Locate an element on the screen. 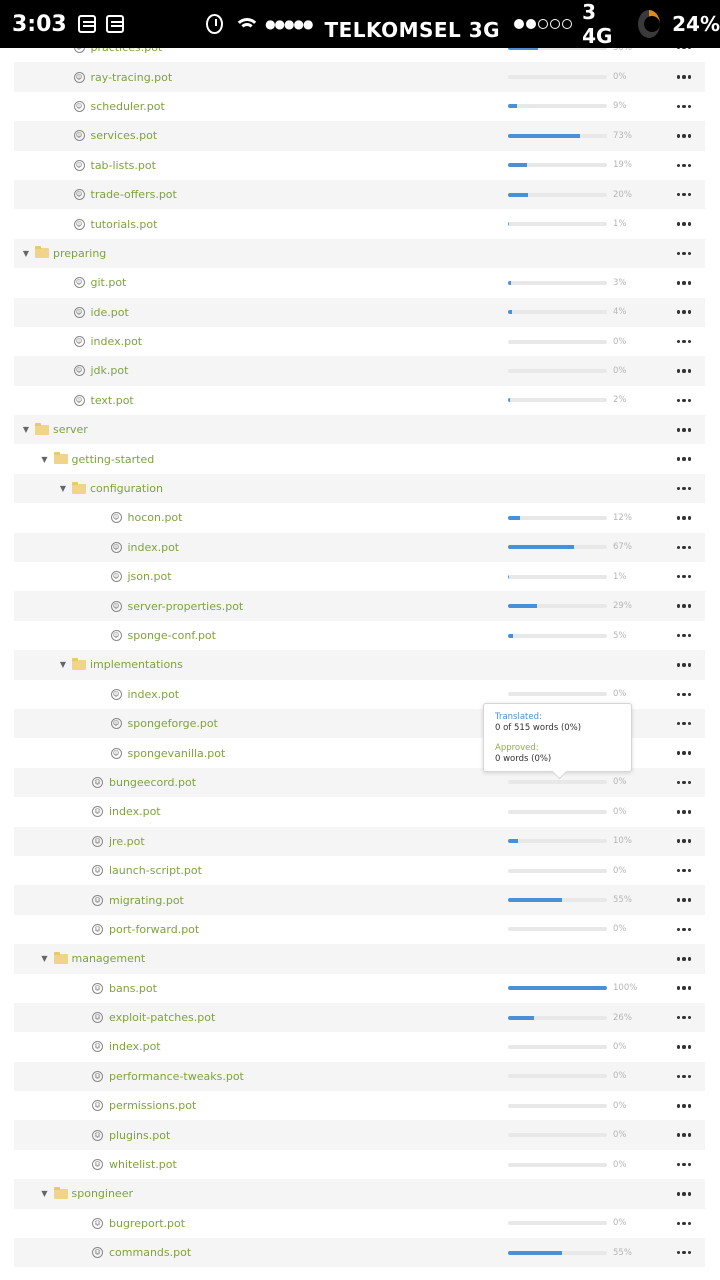 This screenshot has width=720, height=1280. file-name: jre.pot is located at coordinates (127, 841).